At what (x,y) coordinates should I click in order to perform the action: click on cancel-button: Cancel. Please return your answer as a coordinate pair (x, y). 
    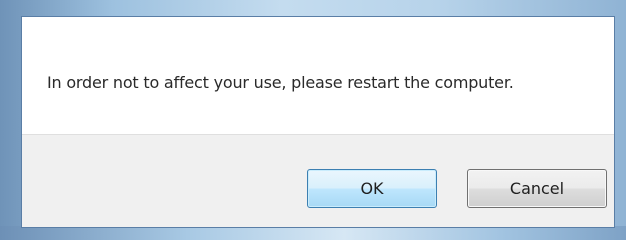
    Looking at the image, I should click on (537, 188).